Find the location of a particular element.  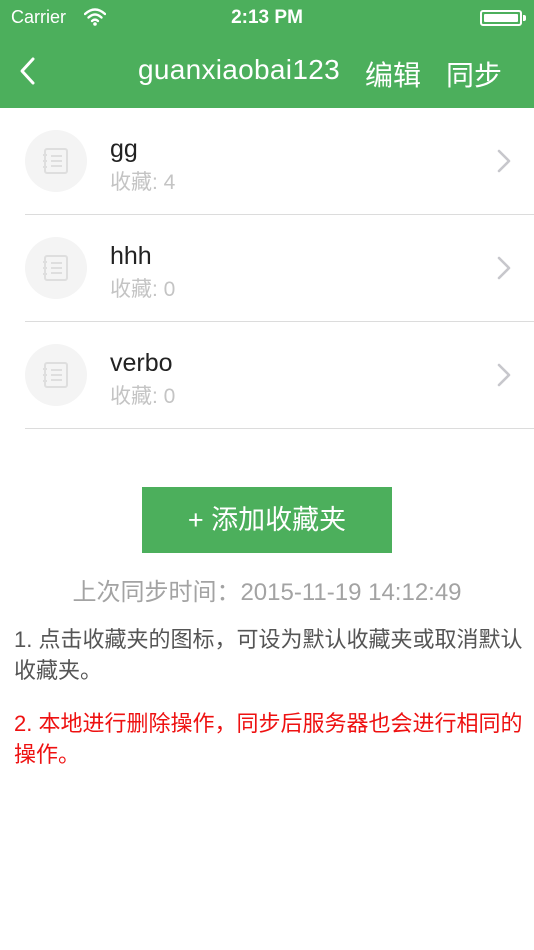

note-delete-sync: 2. 本地进行删除操作，同步后服务器也会进行相同的操作。 is located at coordinates (268, 739).